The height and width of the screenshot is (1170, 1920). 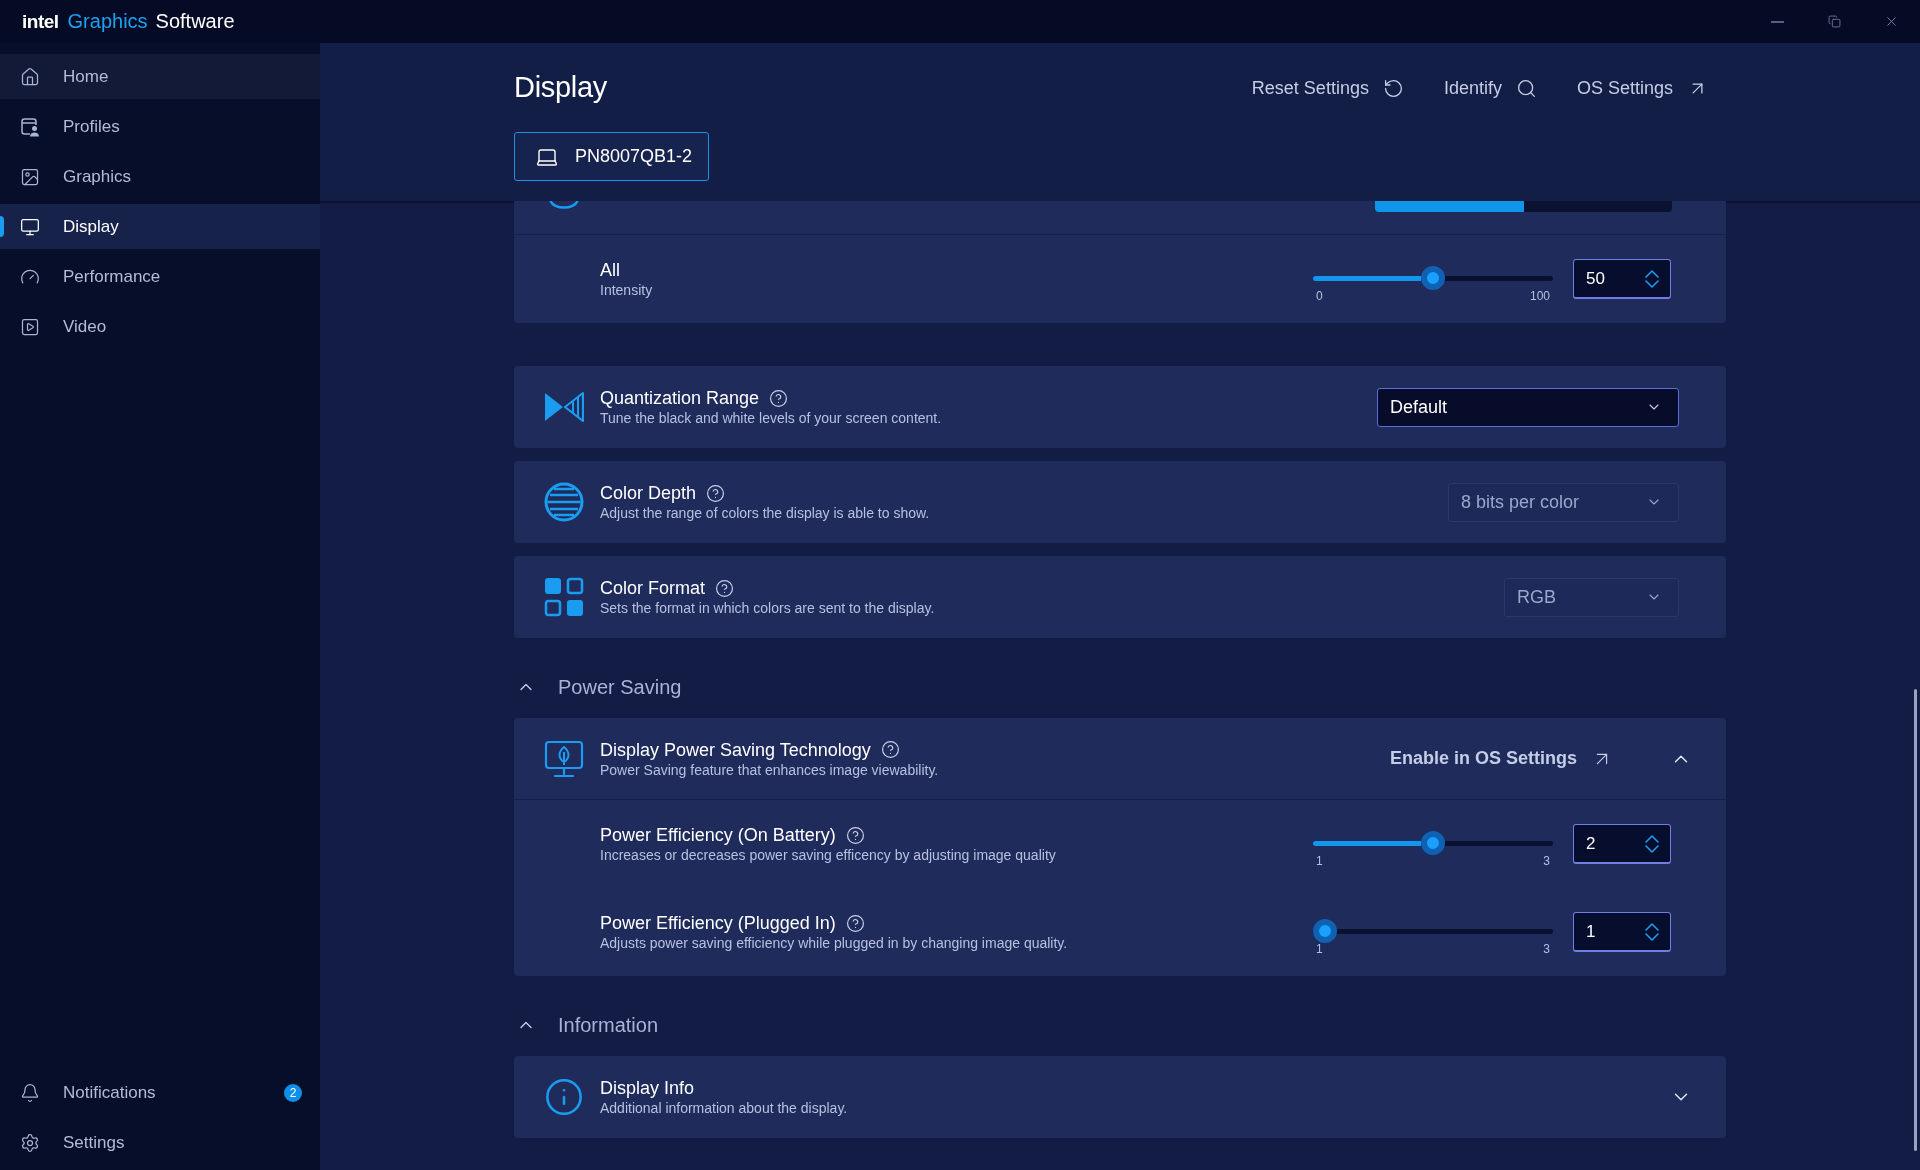 I want to click on sidebar-item: Graphics, so click(x=160, y=176).